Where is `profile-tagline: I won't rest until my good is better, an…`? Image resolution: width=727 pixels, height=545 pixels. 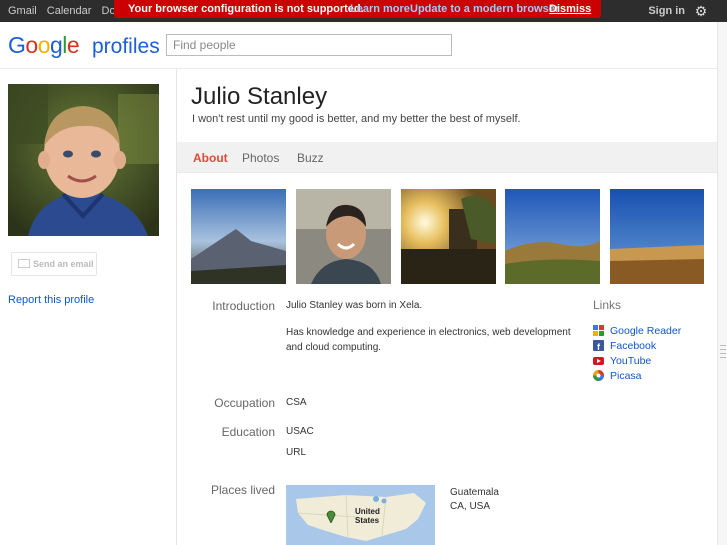 profile-tagline: I won't rest until my good is better, an… is located at coordinates (356, 119).